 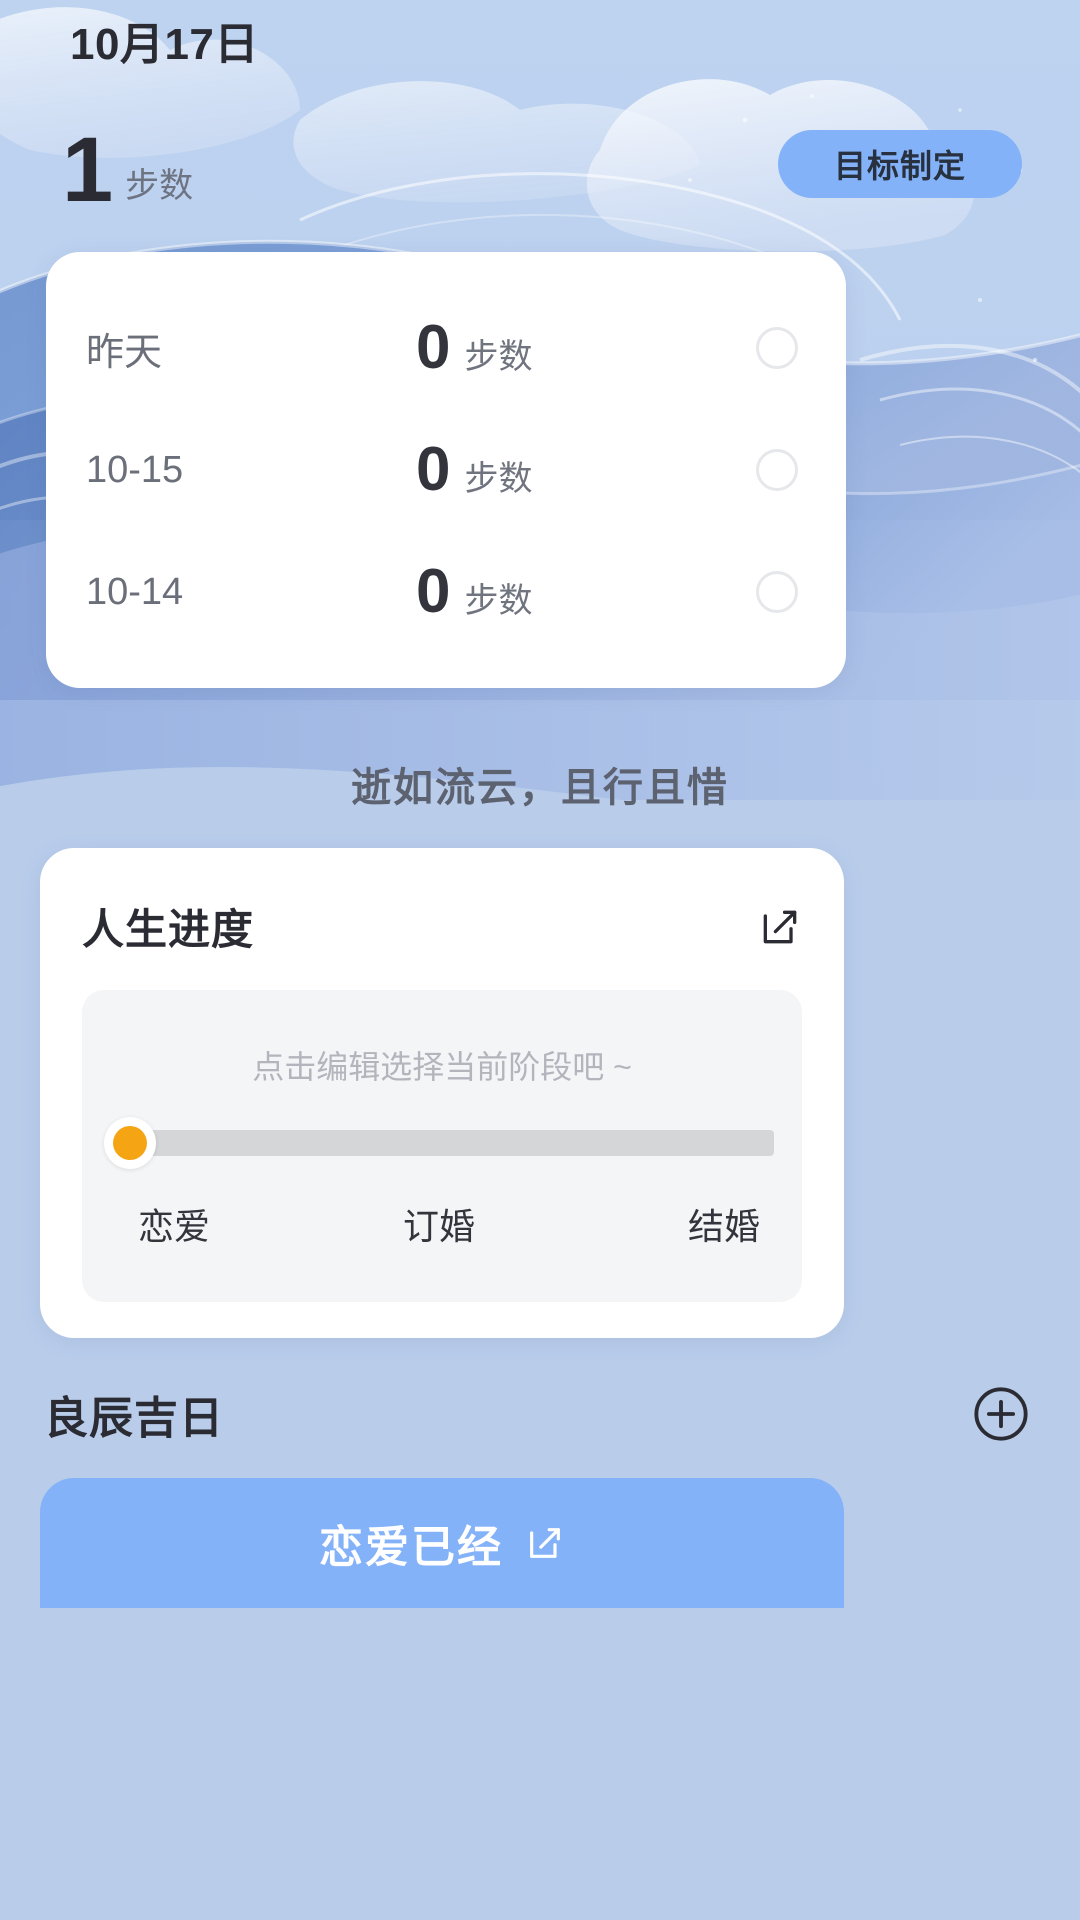 I want to click on life-progress-title: 人生进度, so click(x=168, y=929).